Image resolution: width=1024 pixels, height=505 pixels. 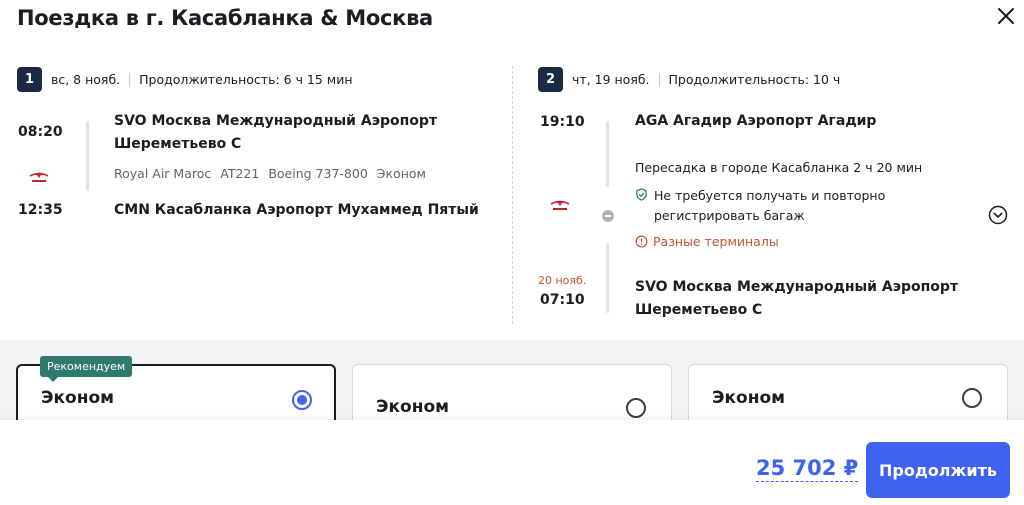 What do you see at coordinates (641, 194) in the screenshot?
I see `shield-check-icon` at bounding box center [641, 194].